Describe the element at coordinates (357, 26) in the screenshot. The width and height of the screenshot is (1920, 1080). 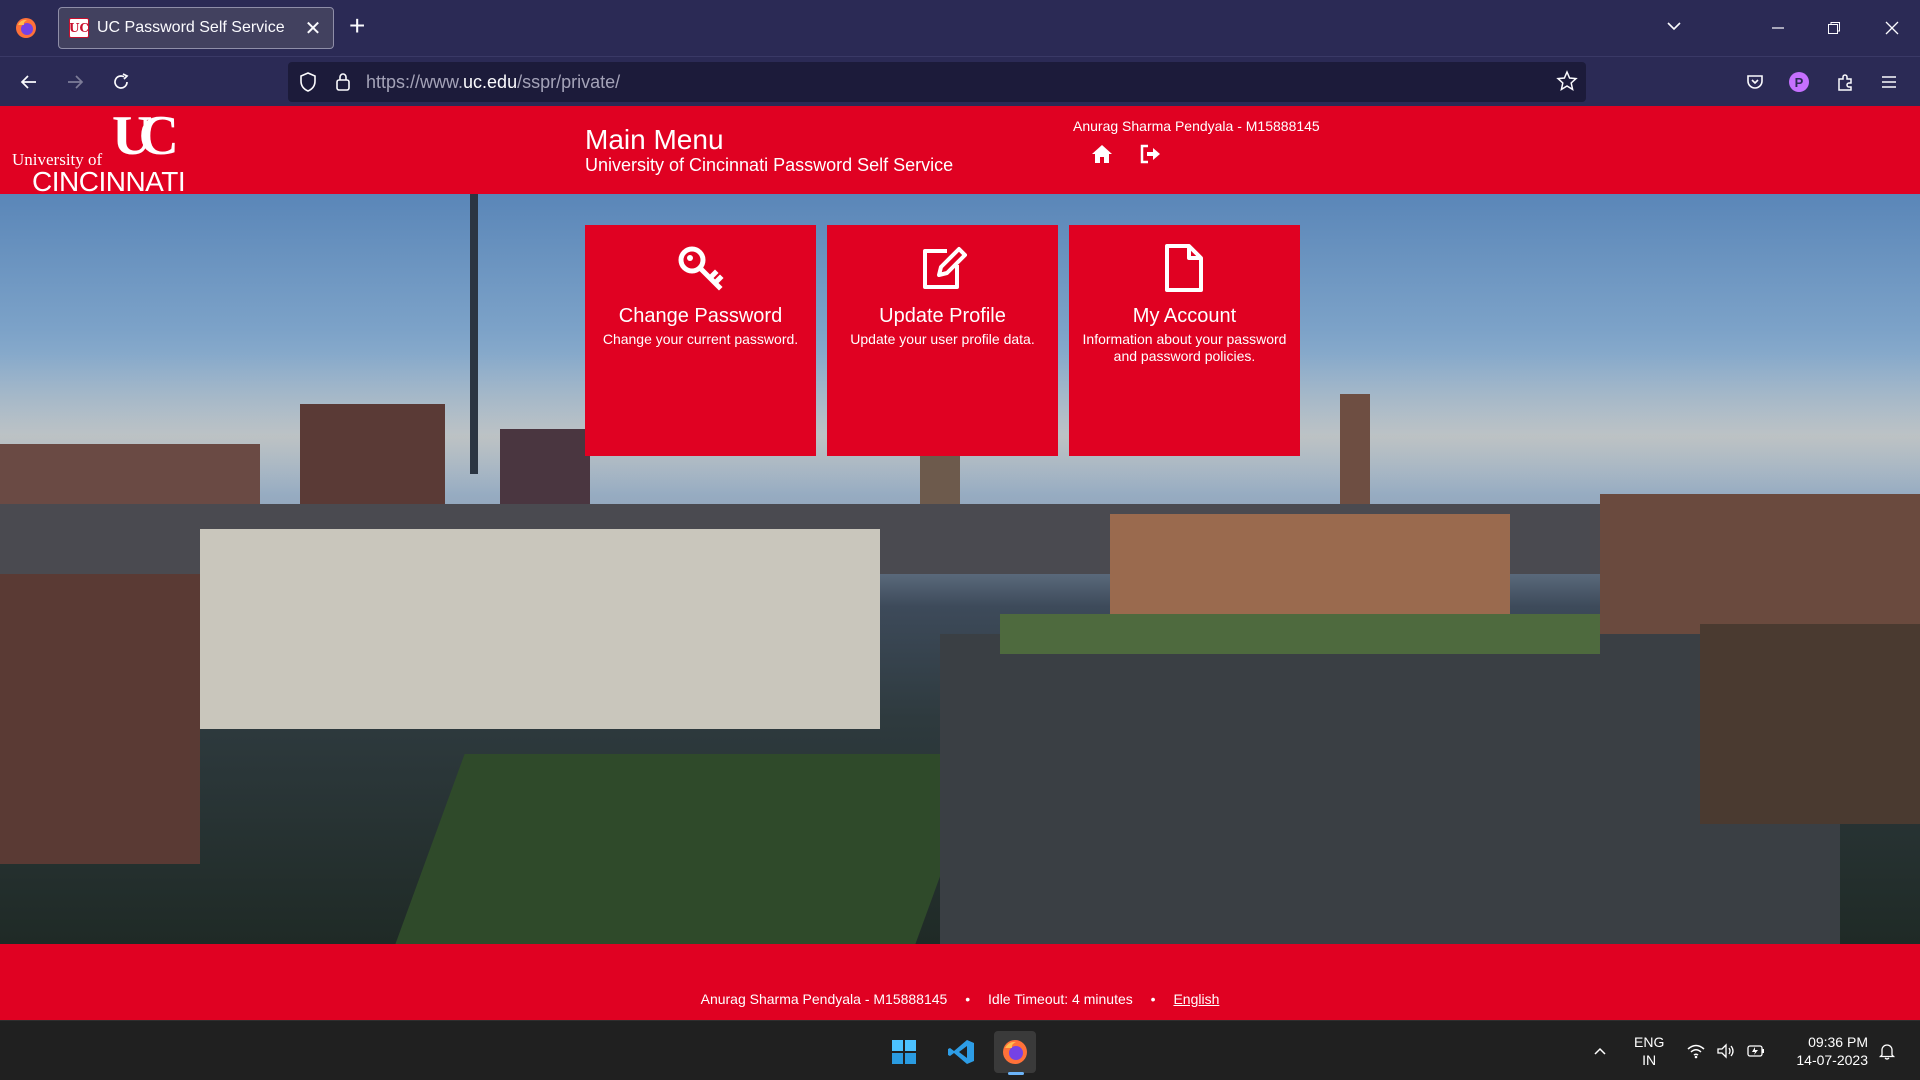
I see `new-tab-icon: +` at that location.